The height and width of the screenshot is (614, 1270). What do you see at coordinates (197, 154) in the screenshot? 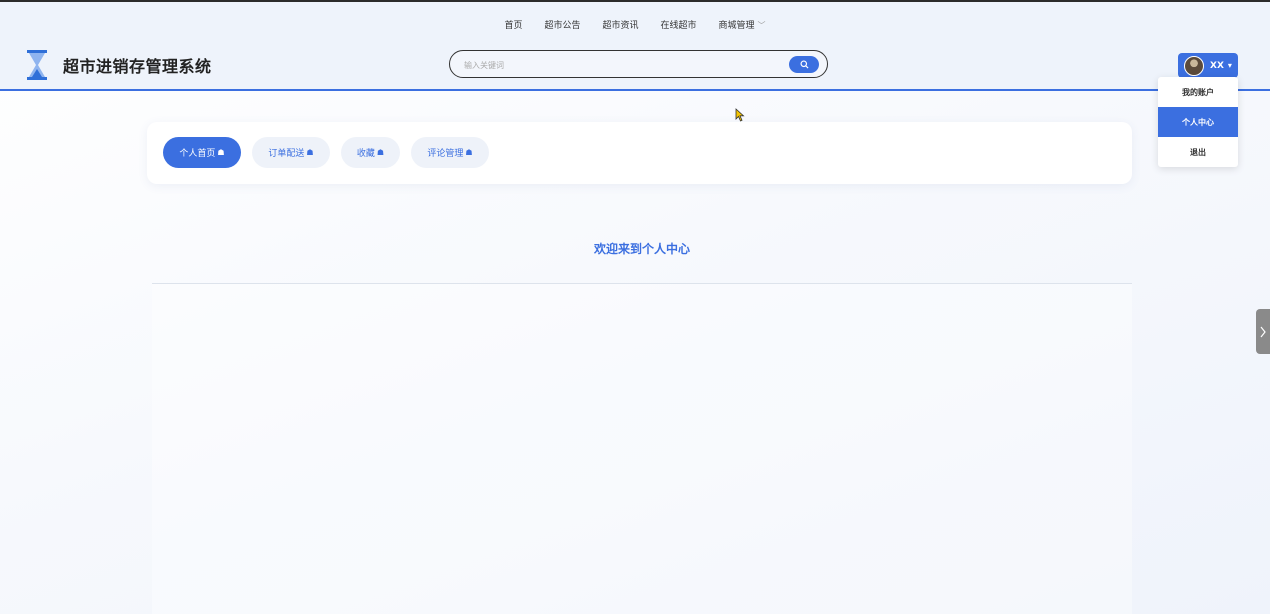
I see `tab-label: 个人首页` at bounding box center [197, 154].